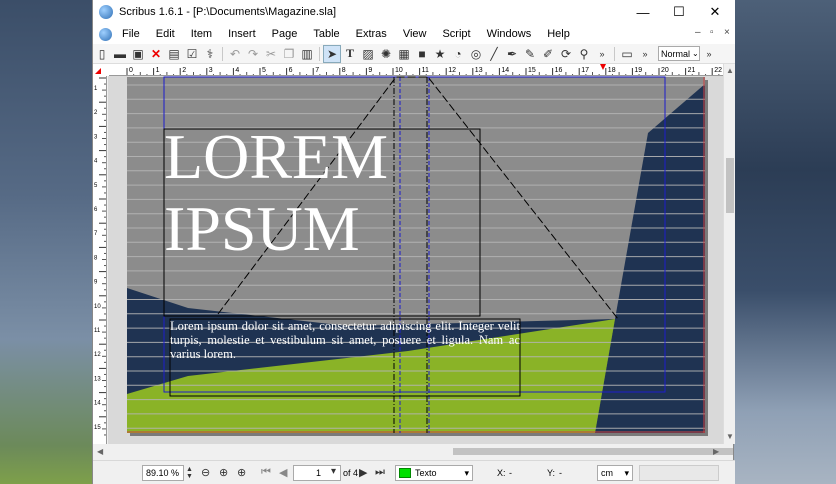  I want to click on image-frame-icon: ▨, so click(368, 54).